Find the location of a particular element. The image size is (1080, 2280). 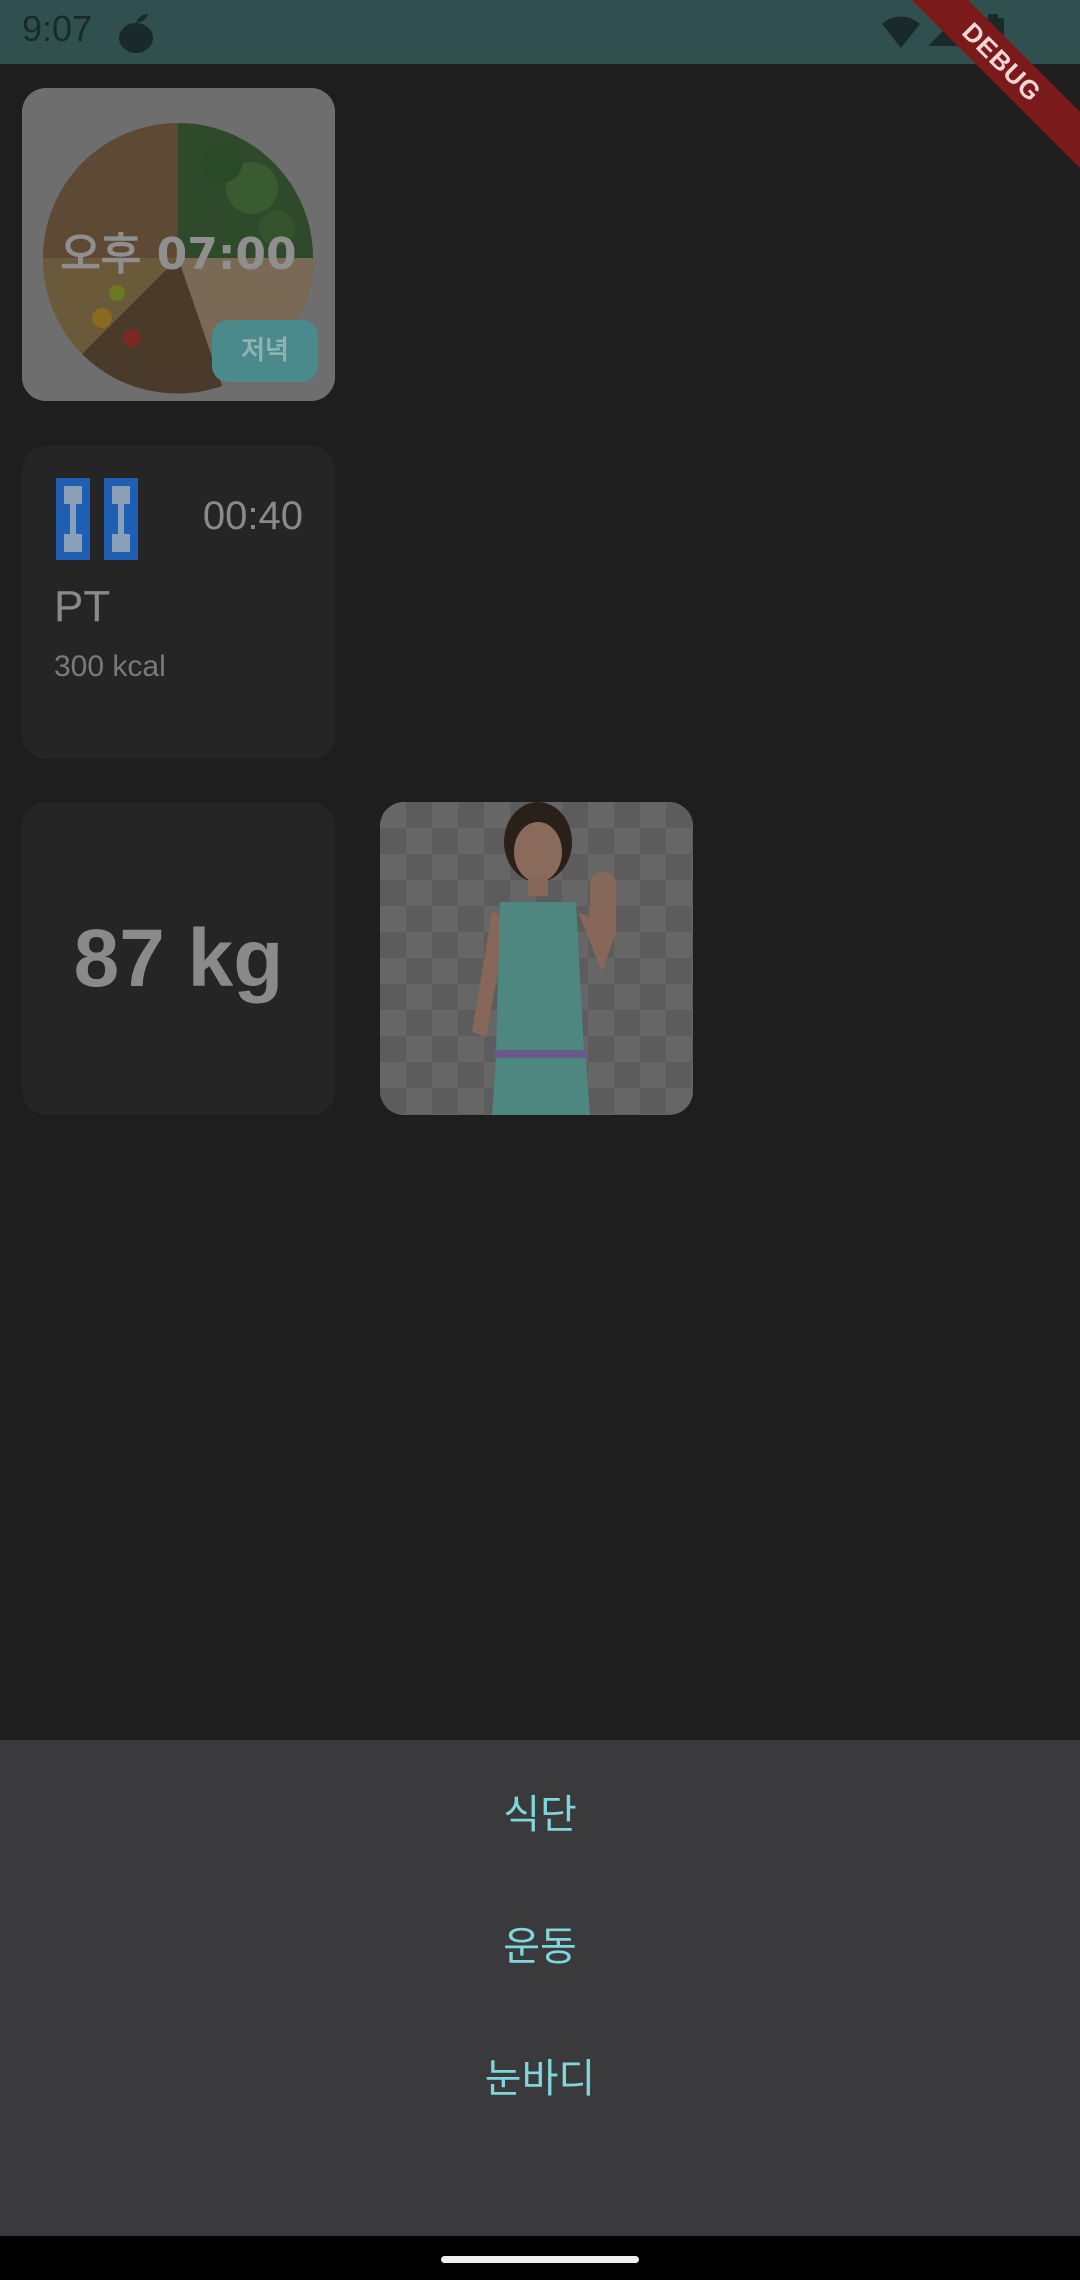

home-gesture-handle is located at coordinates (540, 2259).